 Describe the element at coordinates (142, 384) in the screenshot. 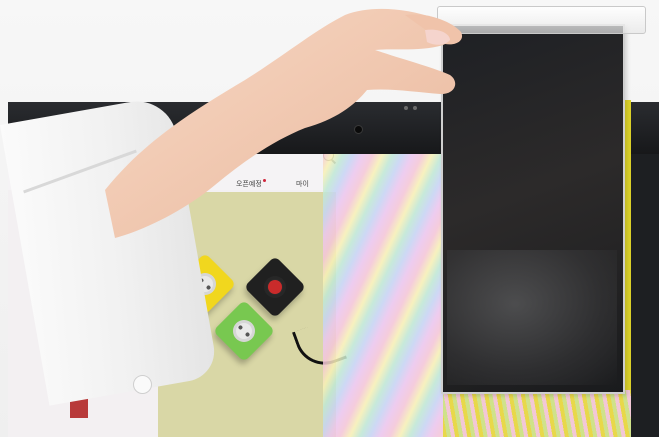

I see `cuff-button` at that location.